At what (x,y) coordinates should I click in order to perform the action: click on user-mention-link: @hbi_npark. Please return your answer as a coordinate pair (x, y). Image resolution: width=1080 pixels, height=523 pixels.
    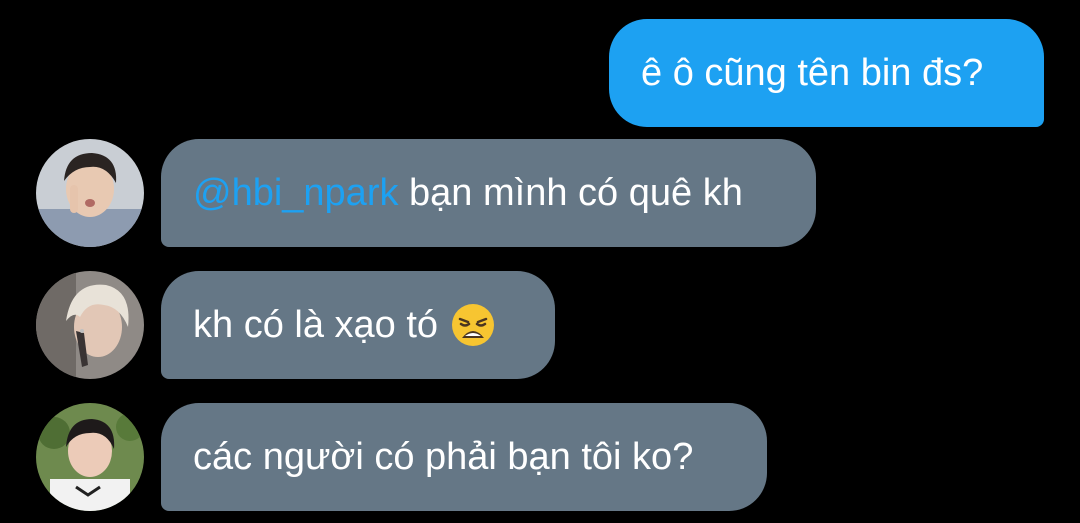
    Looking at the image, I should click on (295, 193).